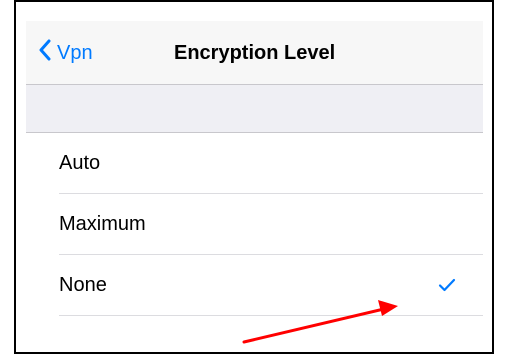 The width and height of the screenshot is (506, 356). I want to click on row-divider, so click(271, 315).